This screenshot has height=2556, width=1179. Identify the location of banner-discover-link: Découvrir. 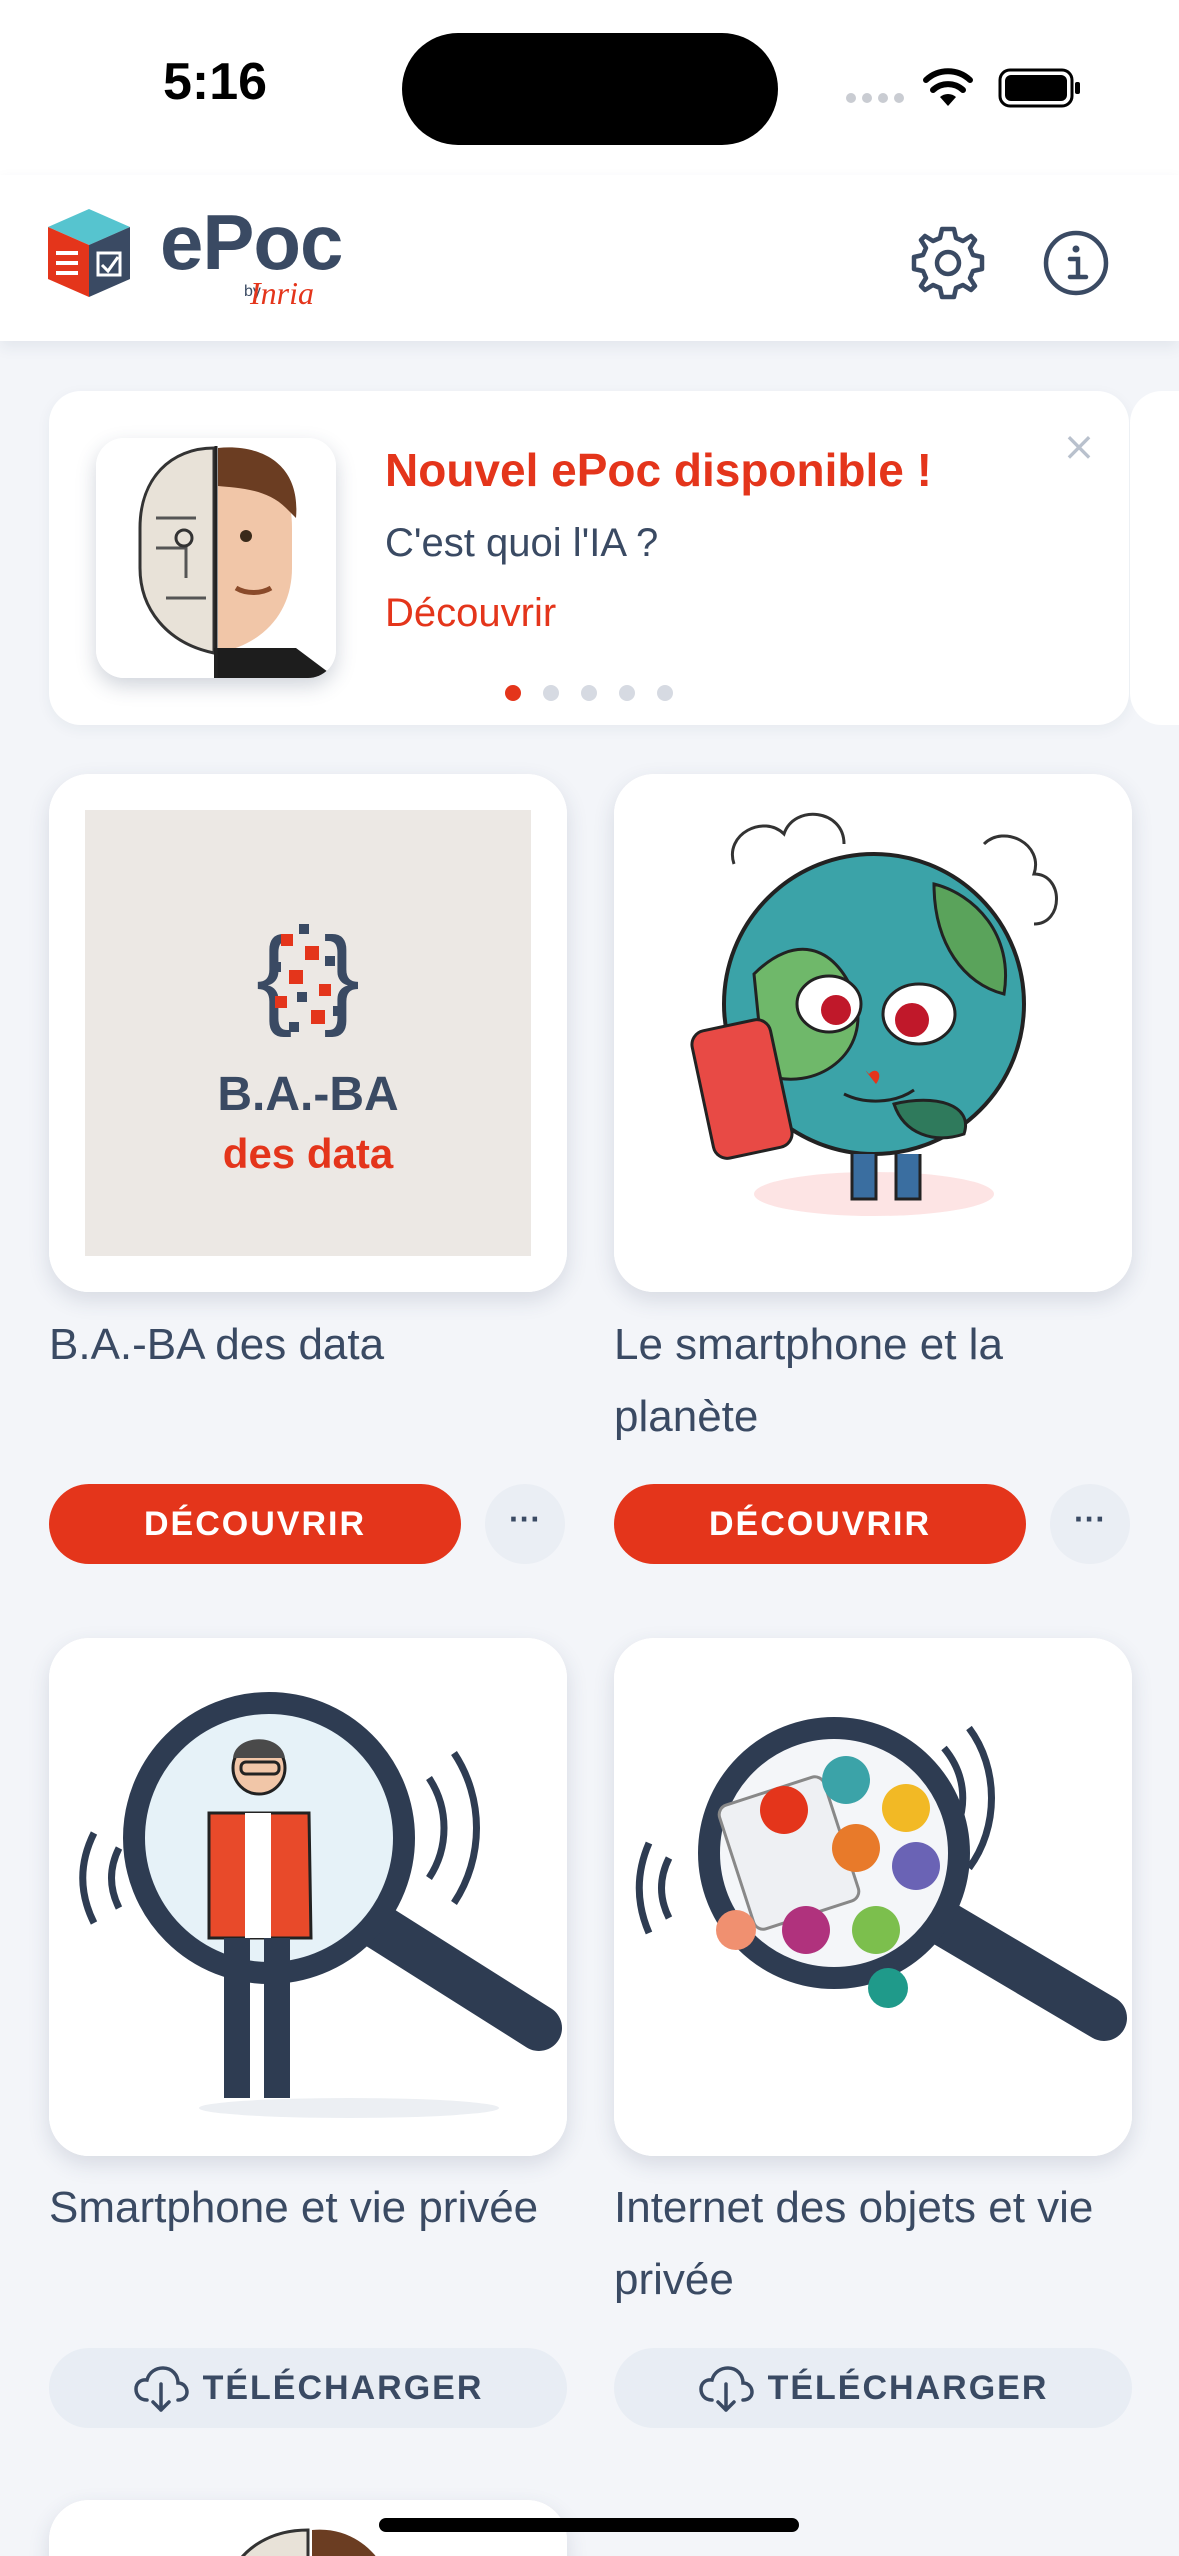
(470, 613).